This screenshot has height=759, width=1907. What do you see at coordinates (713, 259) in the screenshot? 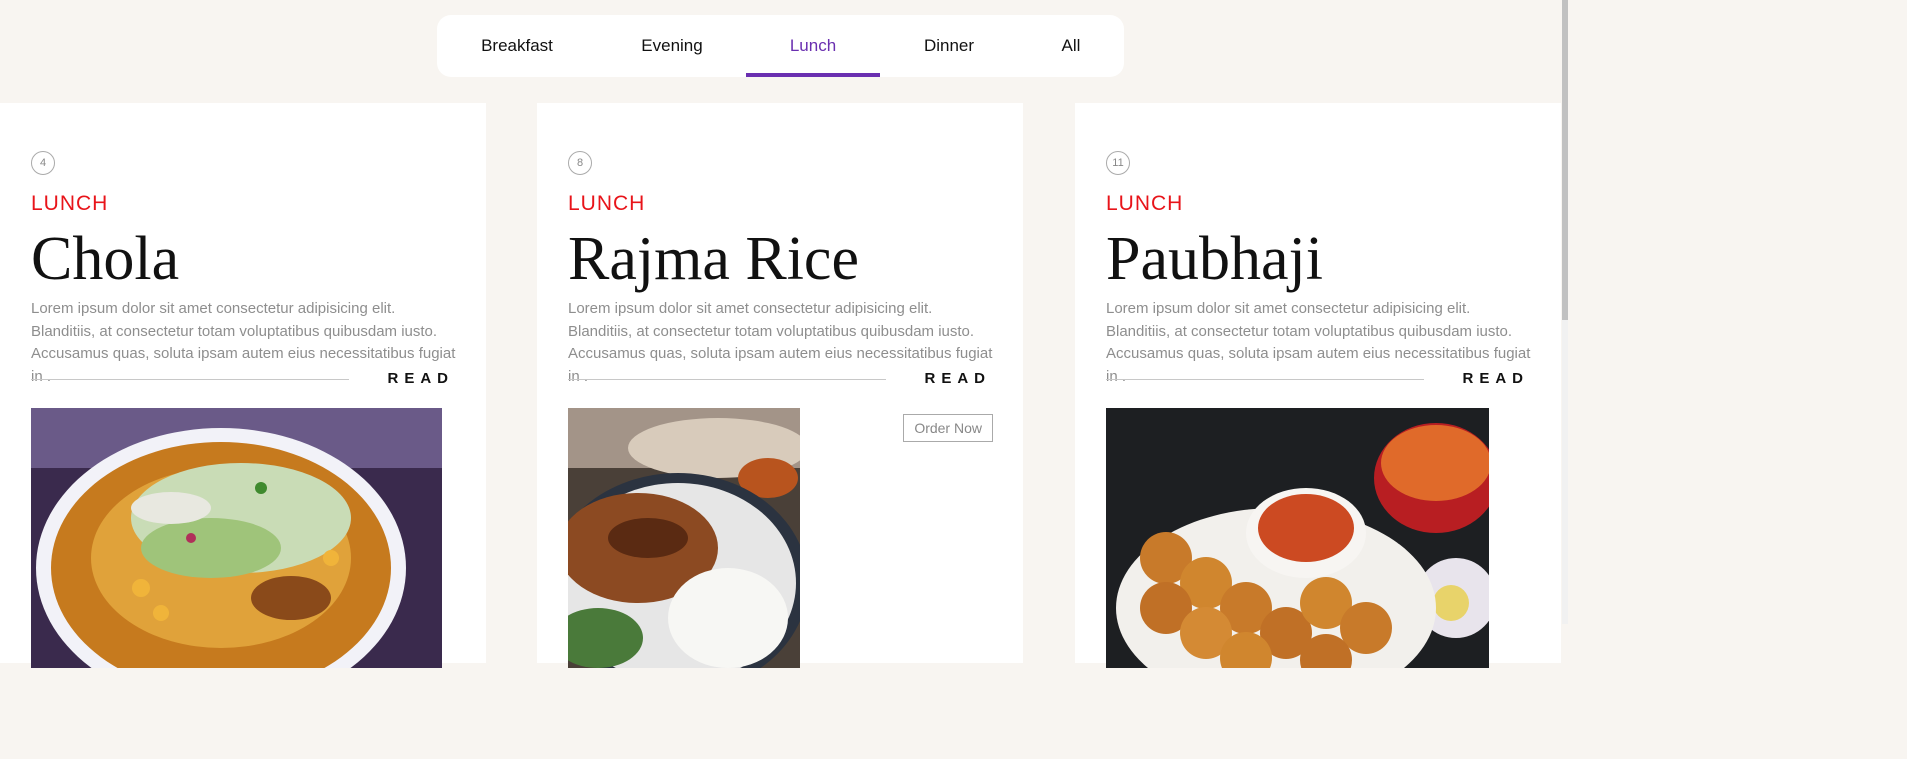
I see `dish-title: Rajma Rice` at bounding box center [713, 259].